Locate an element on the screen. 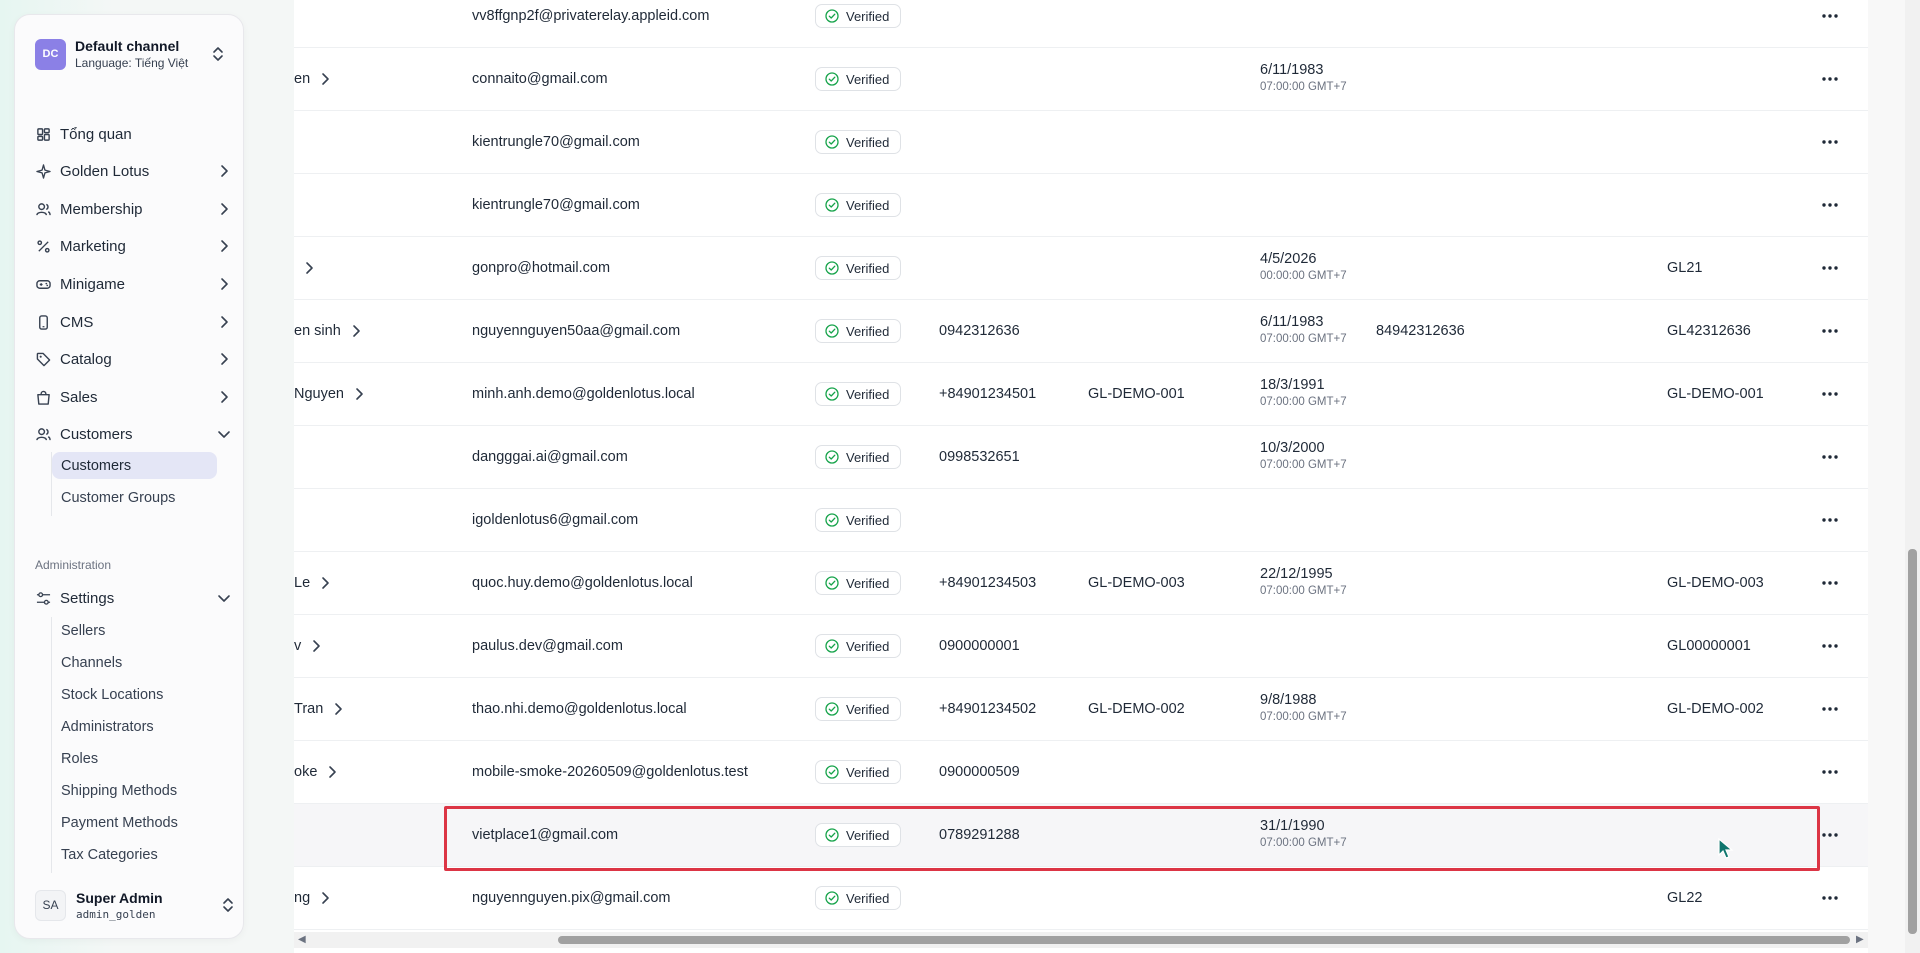  sidebar-subitem-administrators: Administrators is located at coordinates (134, 726).